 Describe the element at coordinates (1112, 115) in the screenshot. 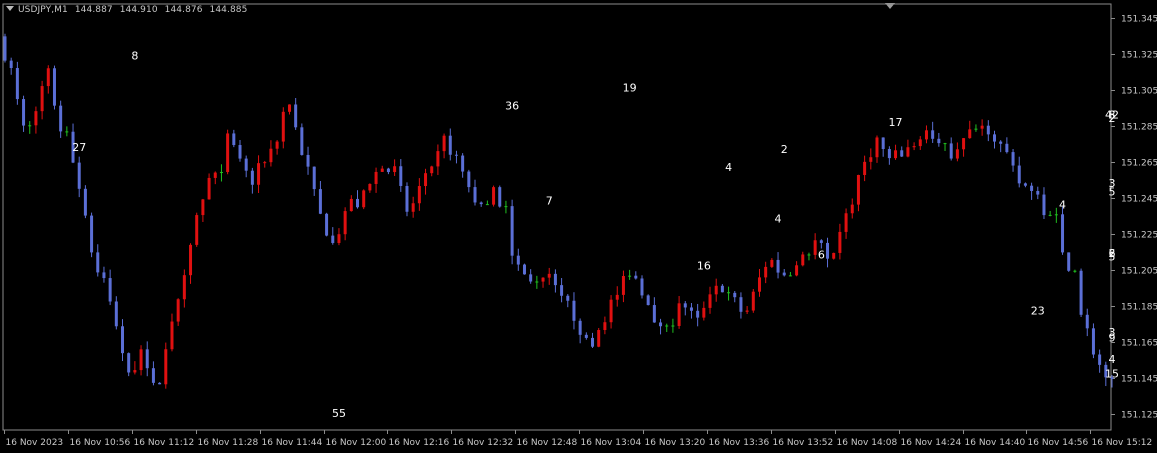

I see `volume-annotation: 8` at that location.